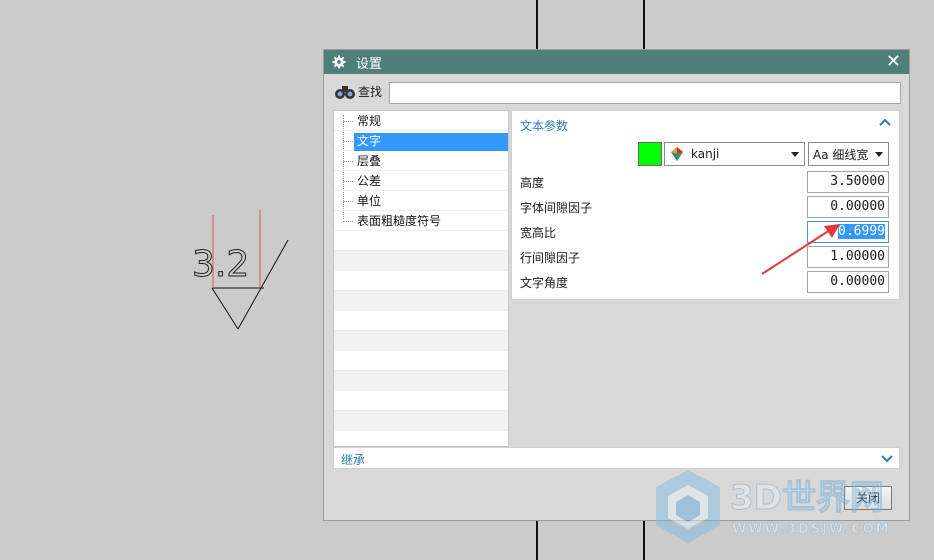 This screenshot has width=934, height=560. I want to click on watermark-url: WWW.3DSJW.COM, so click(811, 529).